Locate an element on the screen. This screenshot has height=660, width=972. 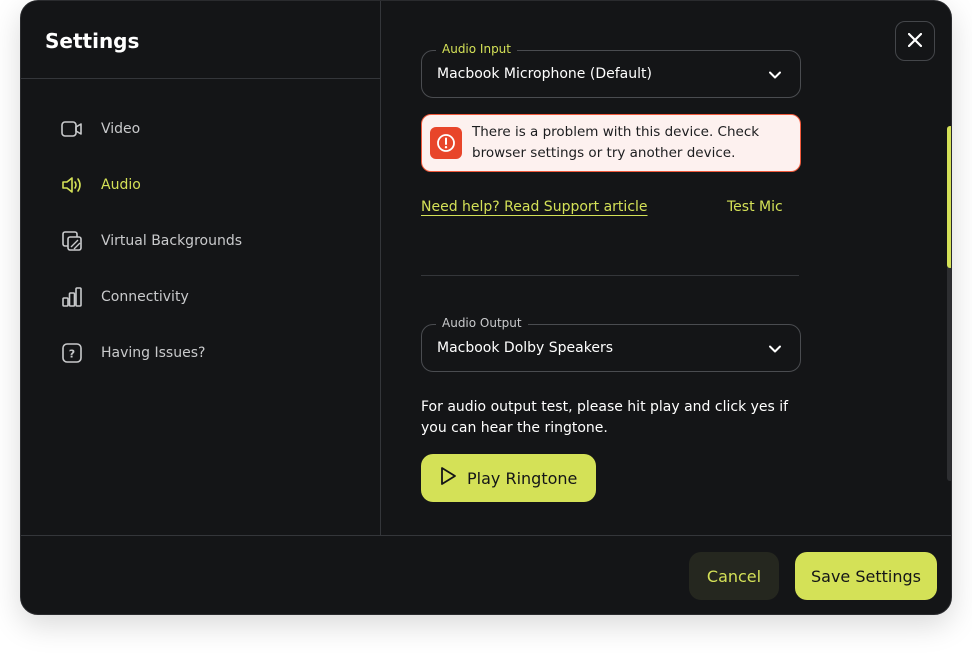
bar-chart-icon is located at coordinates (72, 297).